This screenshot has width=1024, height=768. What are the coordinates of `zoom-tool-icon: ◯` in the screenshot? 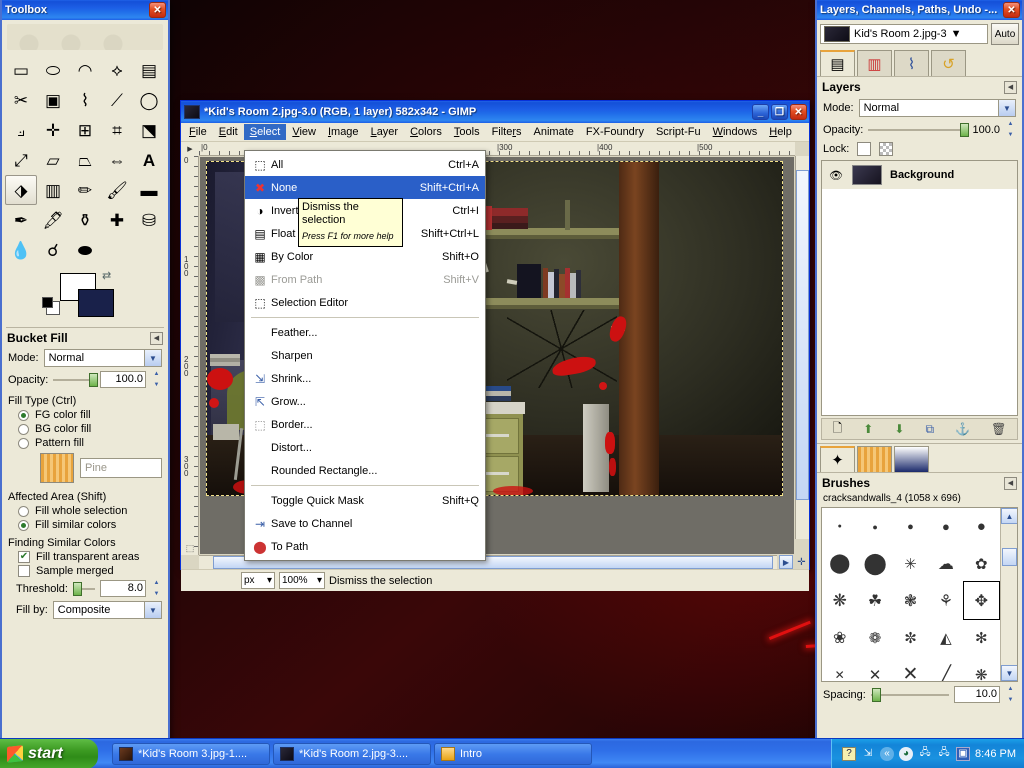 It's located at (149, 100).